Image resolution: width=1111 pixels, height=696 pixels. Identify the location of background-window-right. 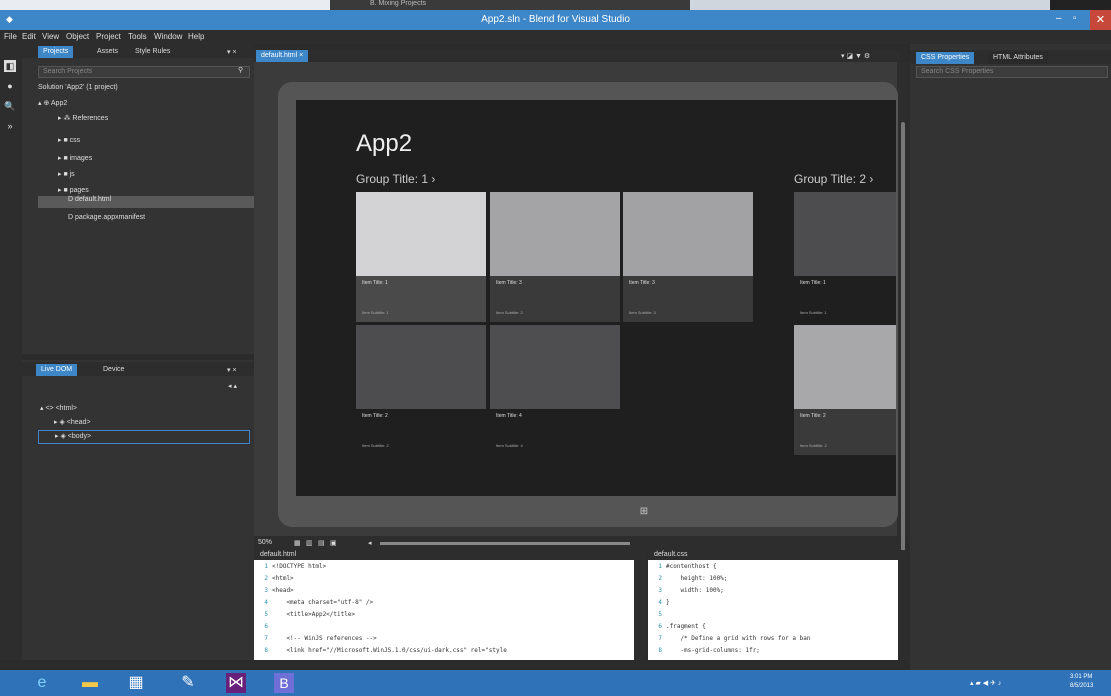
(1080, 5).